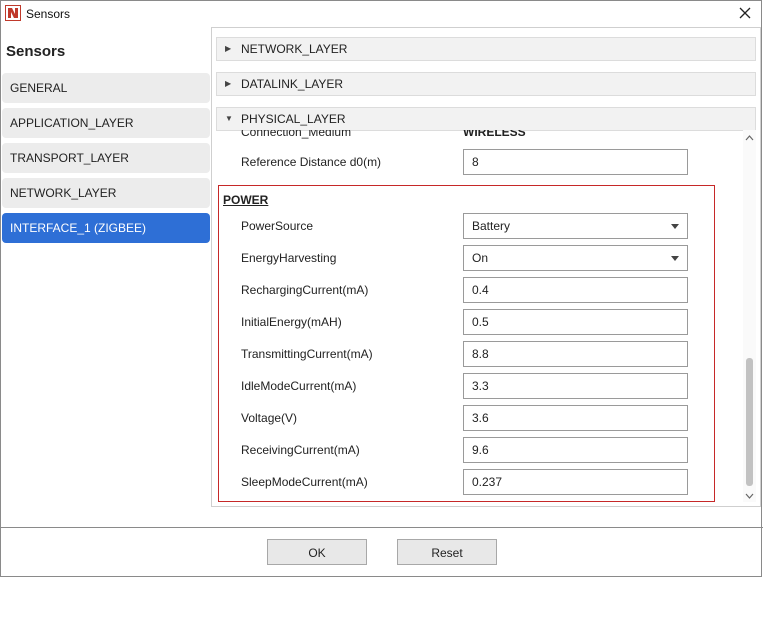  I want to click on accordion-physical-layer: ▼ PHYSICAL_LAYER, so click(486, 119).